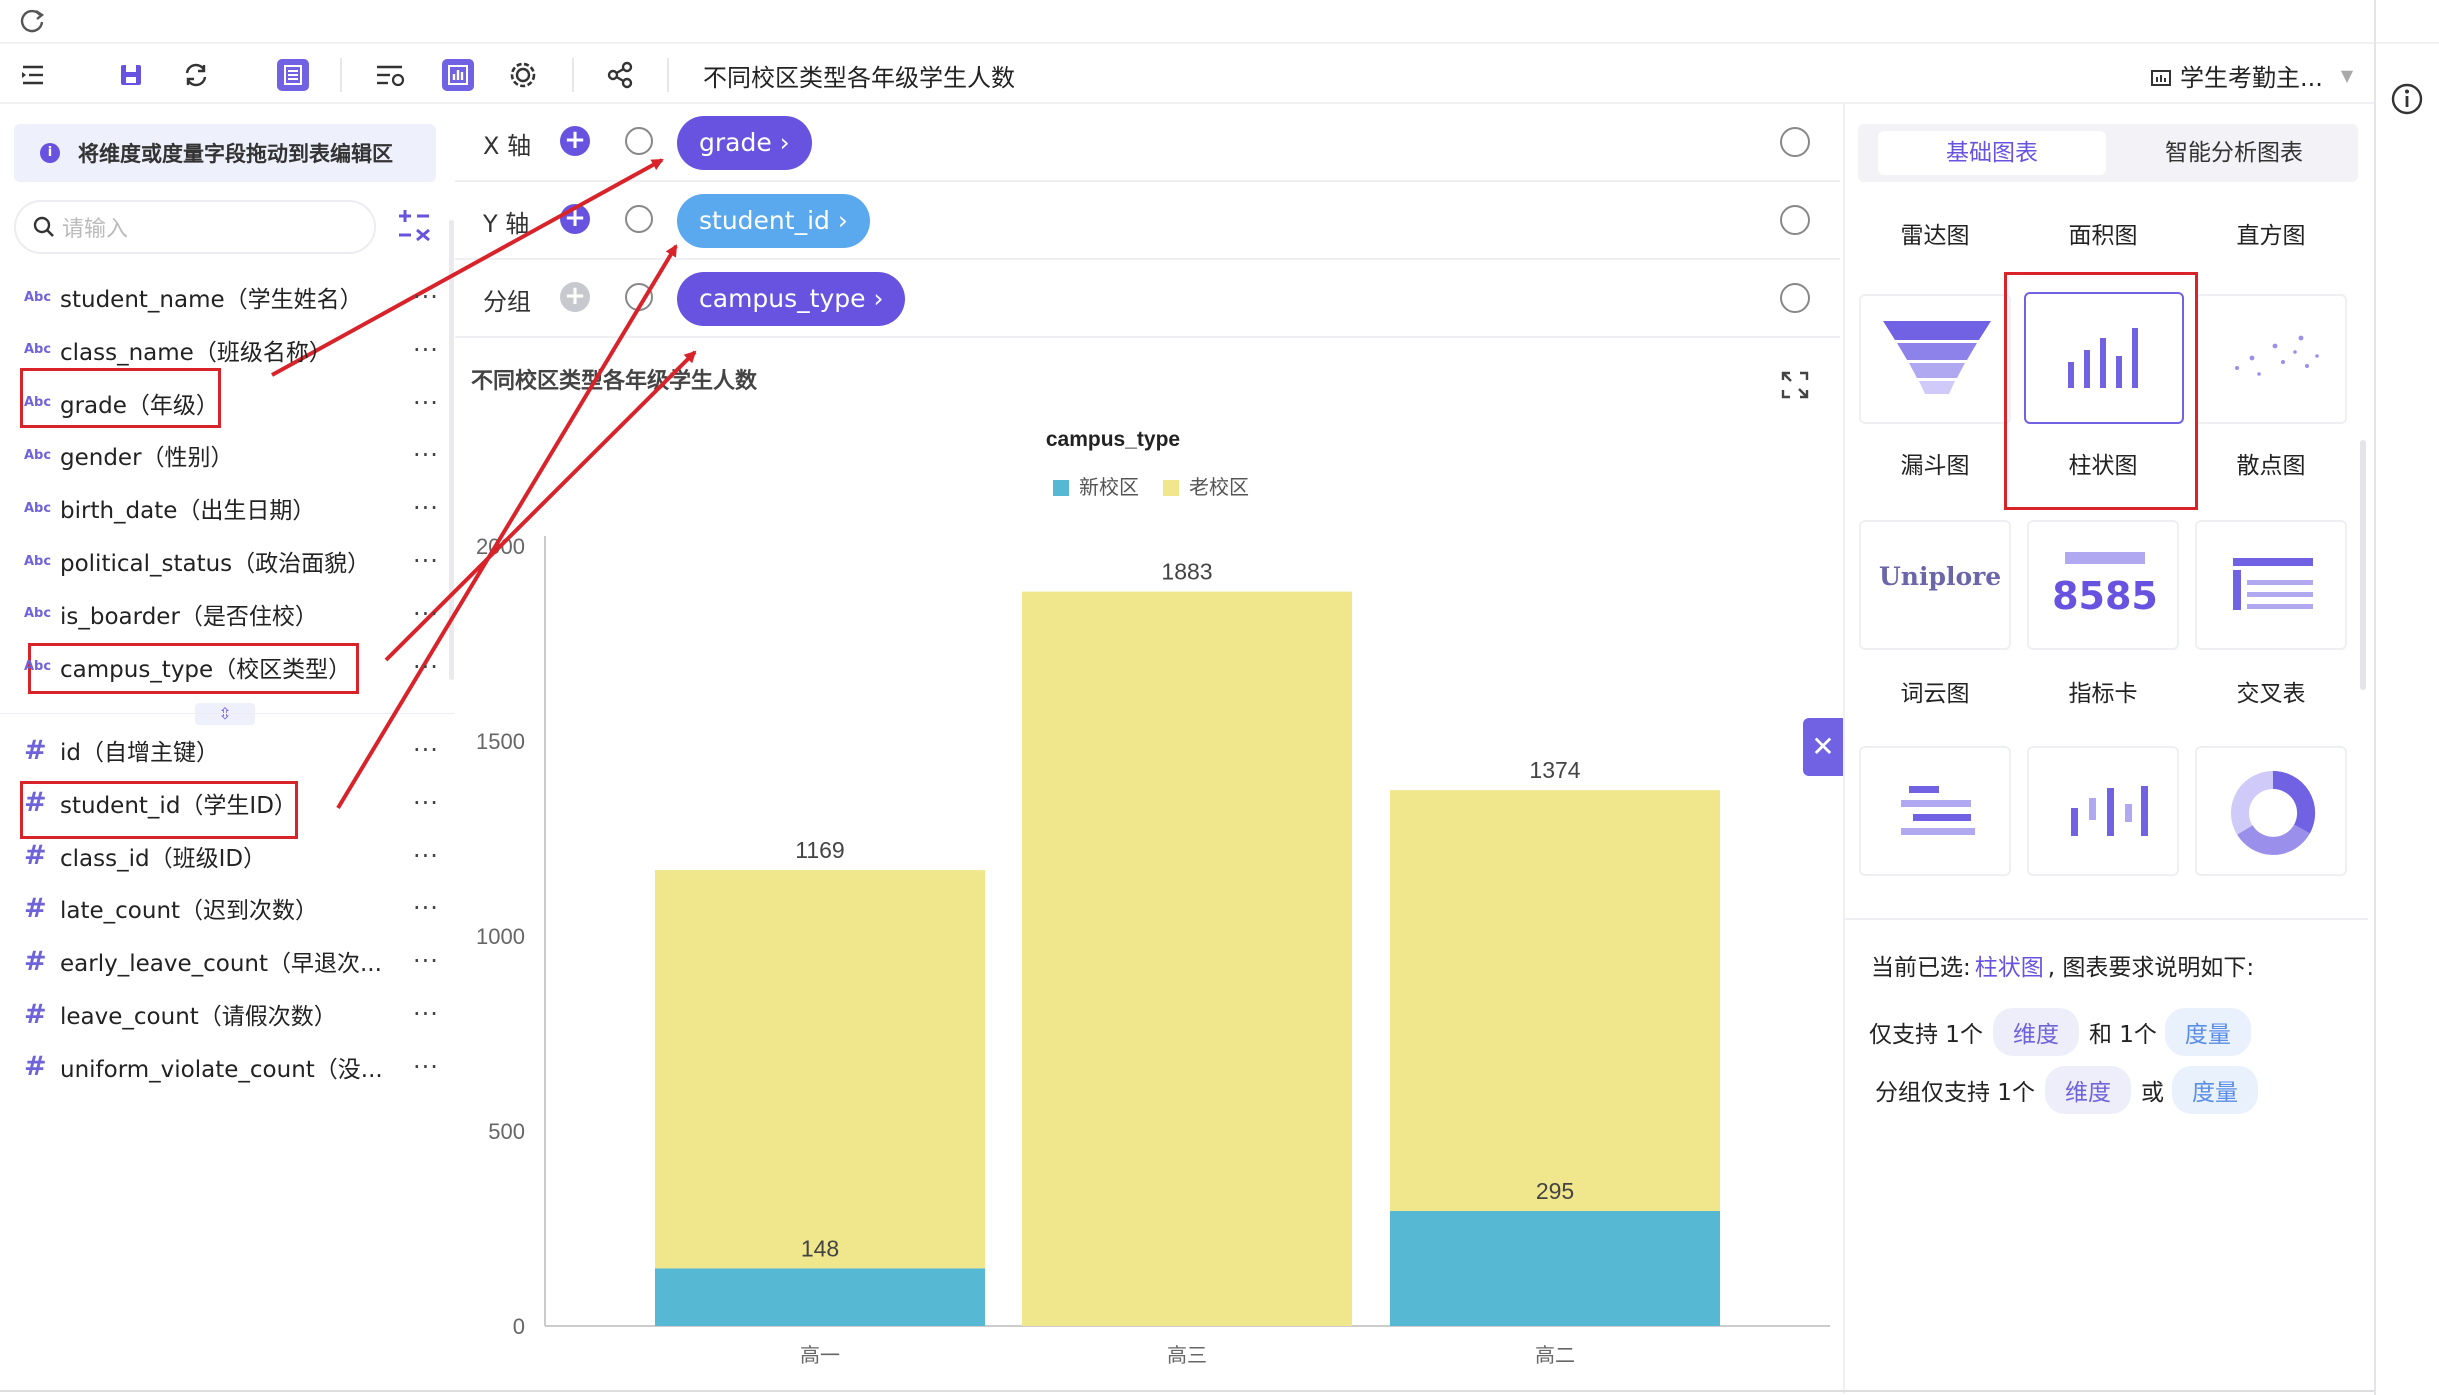 The width and height of the screenshot is (2439, 1395). I want to click on field-item: # class_id（班级ID） ···, so click(234, 856).